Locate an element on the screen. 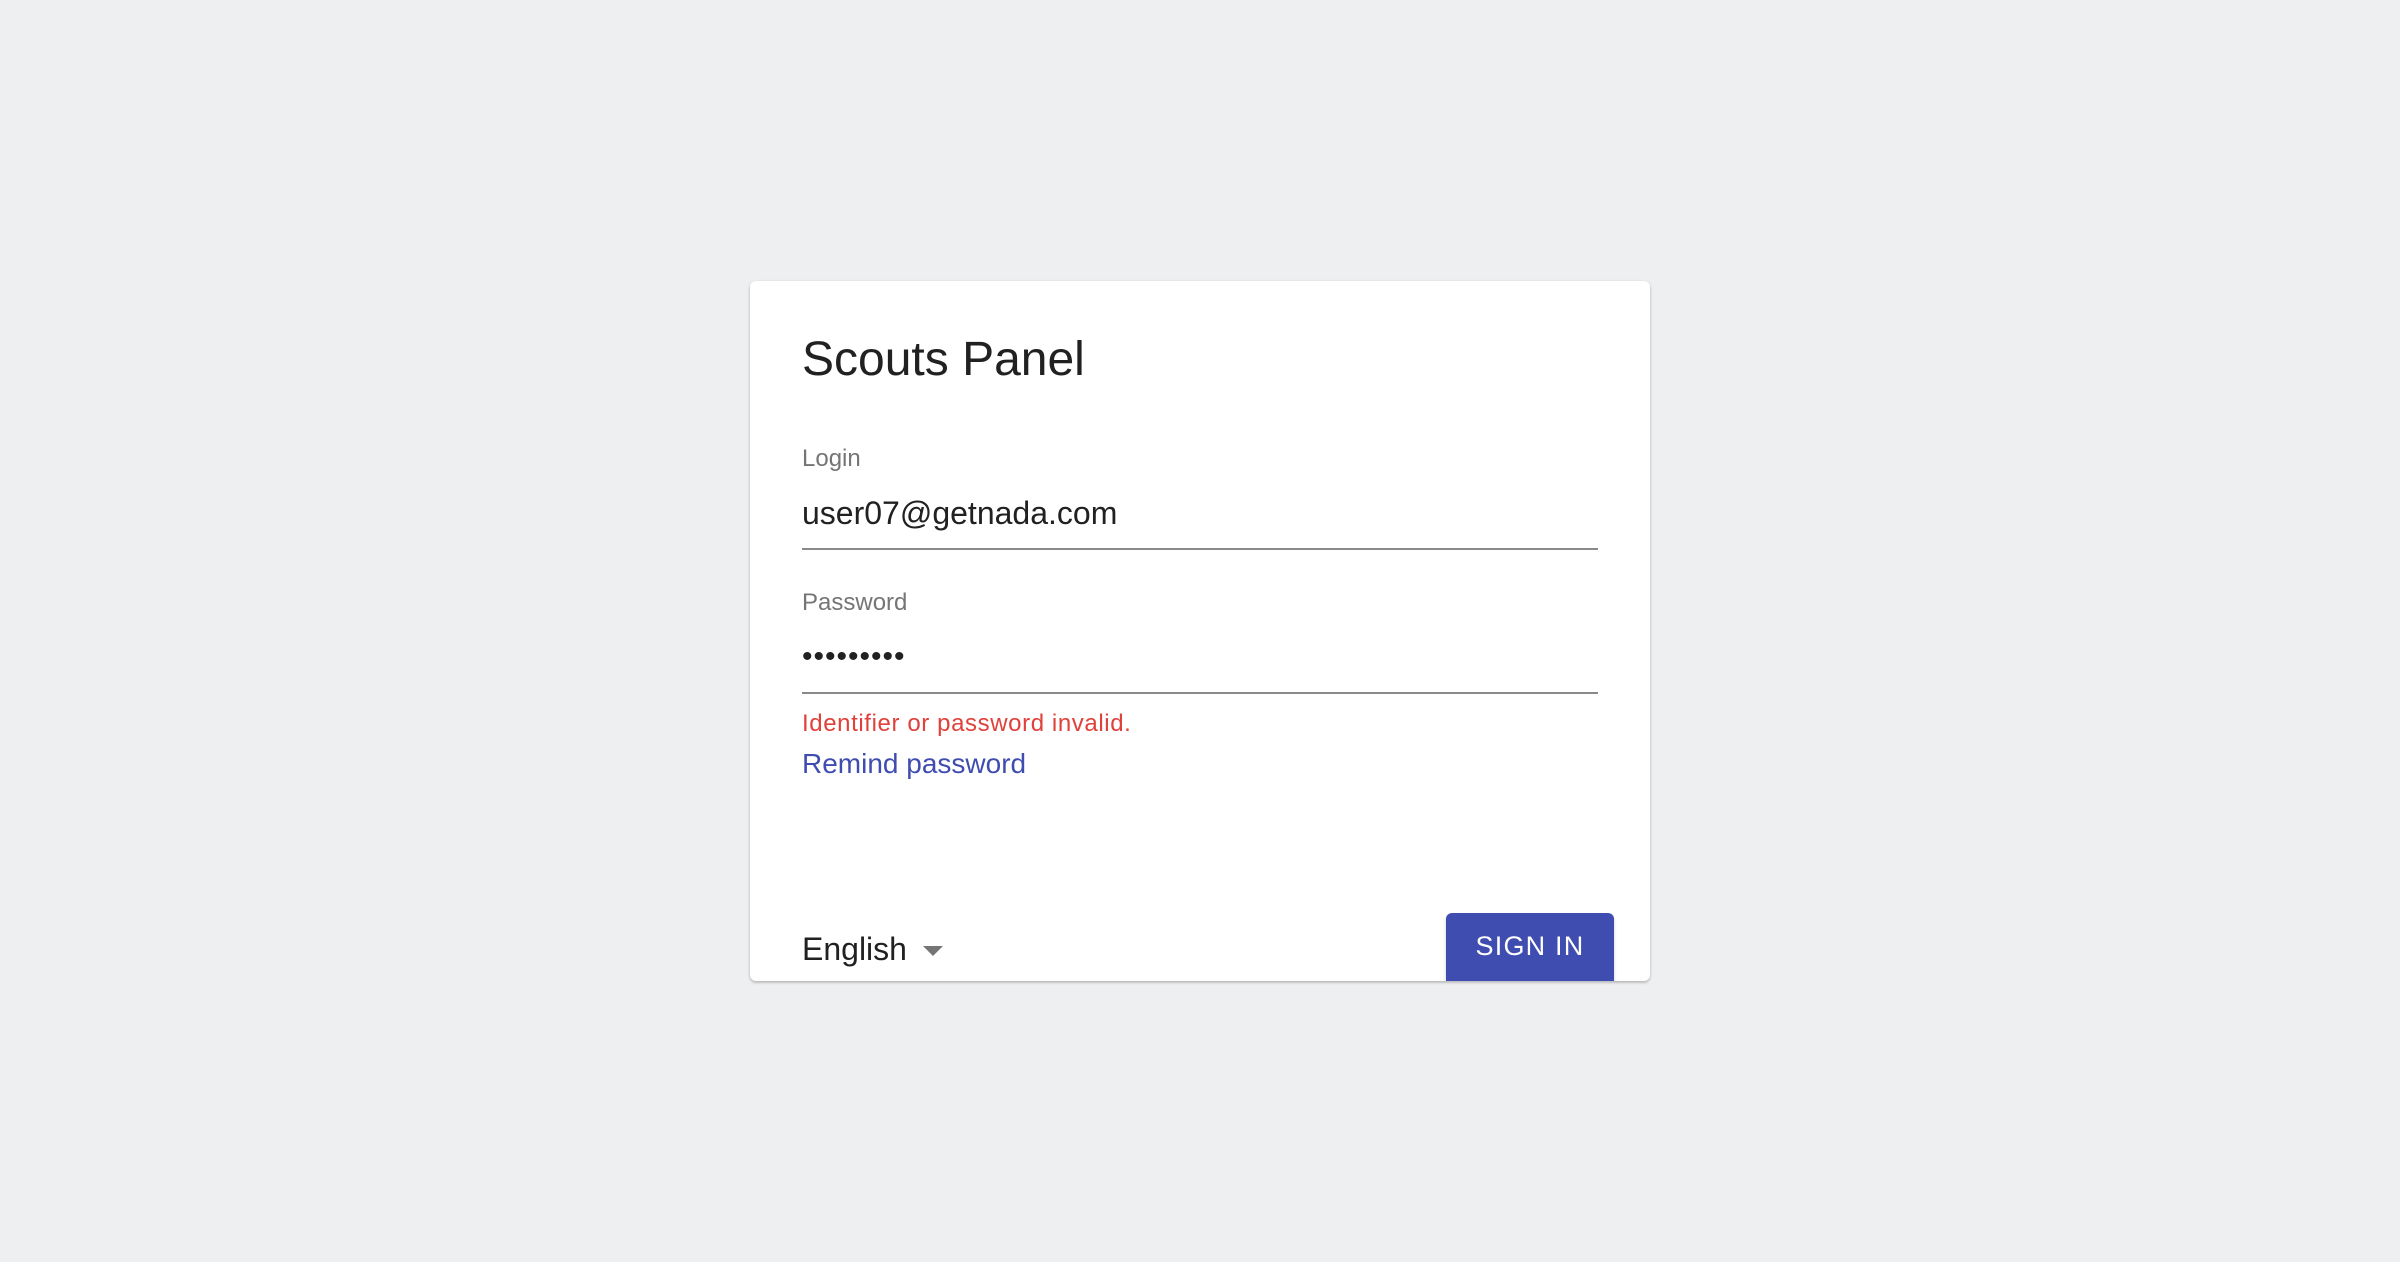 The image size is (2400, 1262). language-select: English is located at coordinates (872, 949).